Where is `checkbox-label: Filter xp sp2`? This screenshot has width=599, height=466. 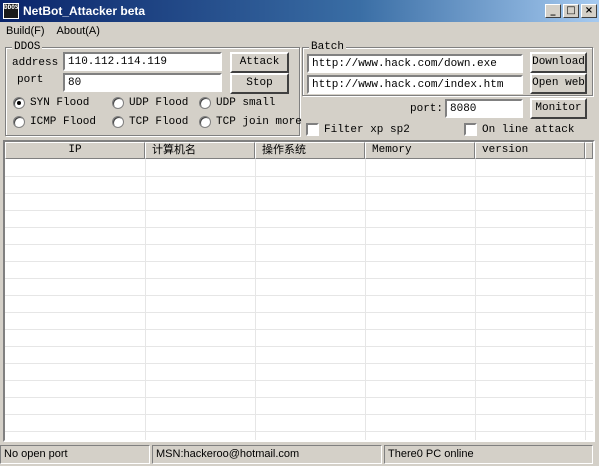
checkbox-label: Filter xp sp2 is located at coordinates (367, 129).